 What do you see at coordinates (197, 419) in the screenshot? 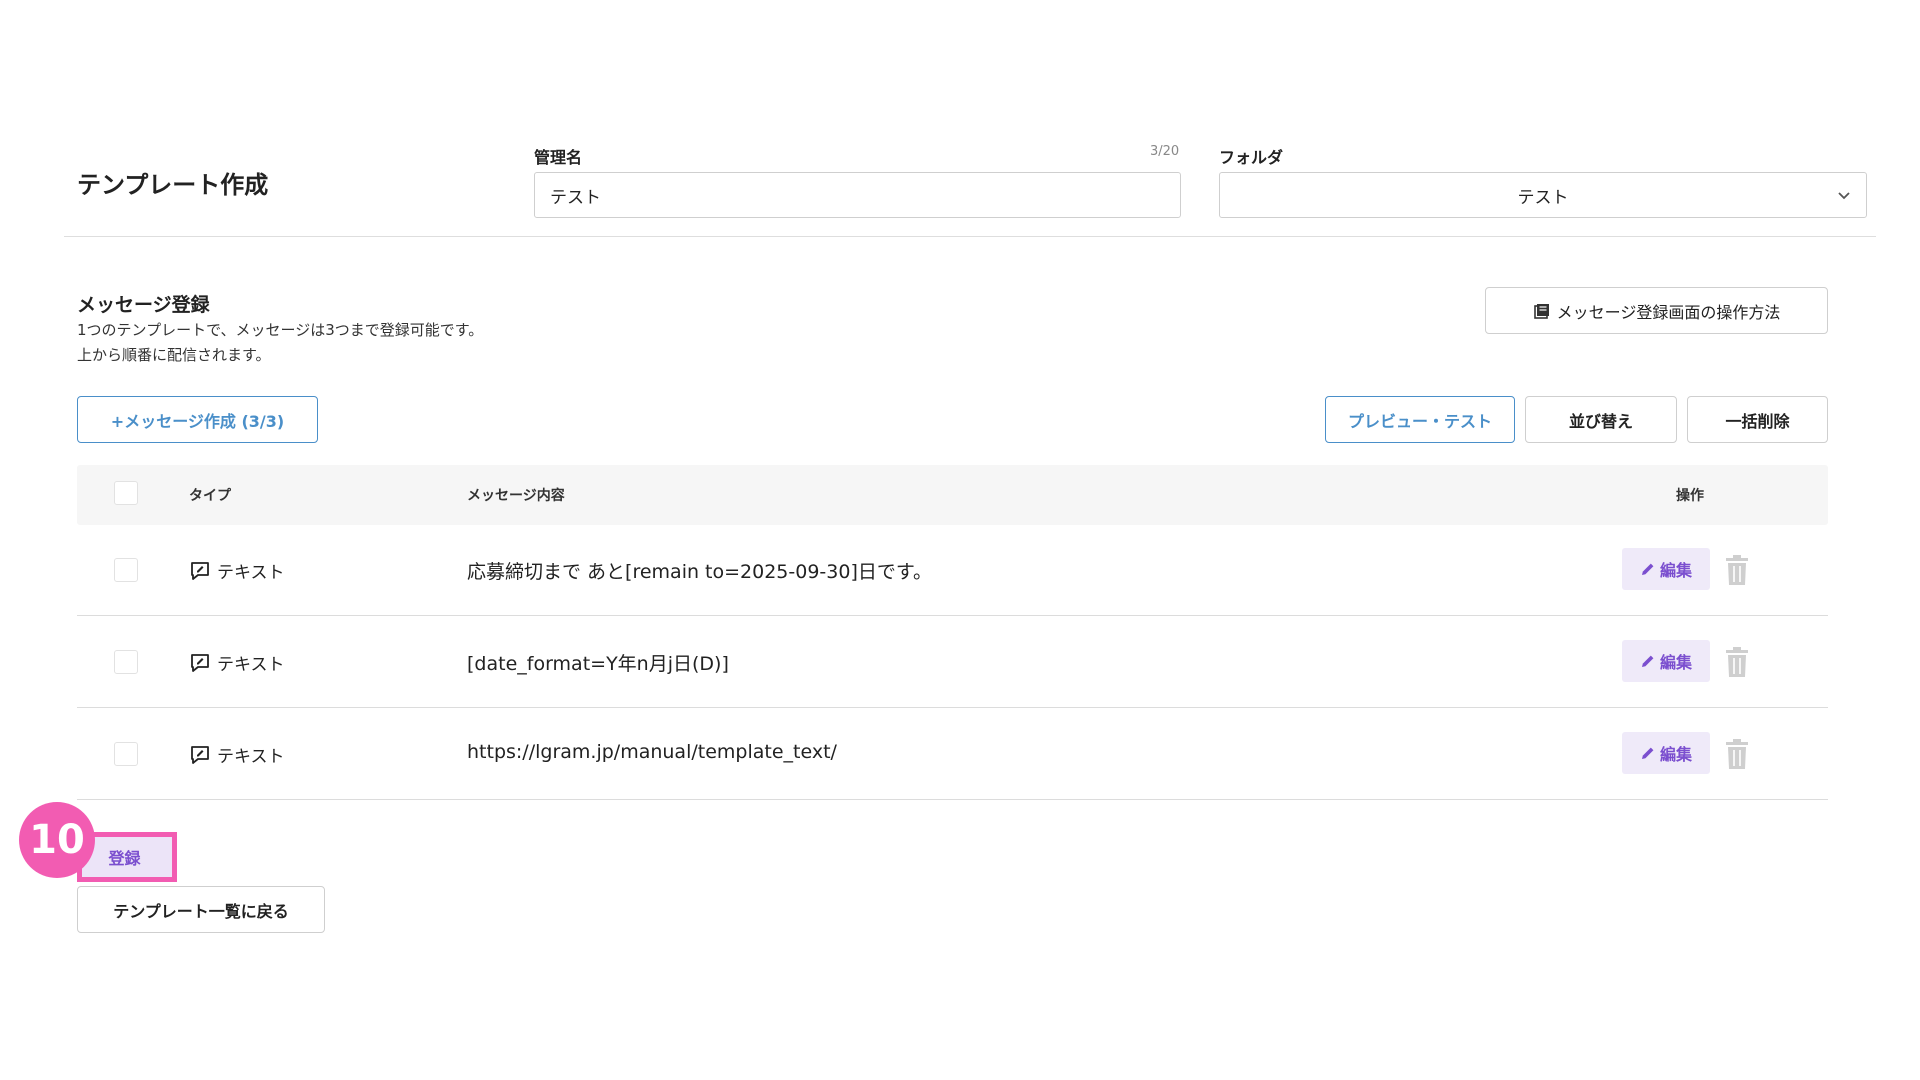
I see `create-message-button: +メッセージ作成 (3/3)` at bounding box center [197, 419].